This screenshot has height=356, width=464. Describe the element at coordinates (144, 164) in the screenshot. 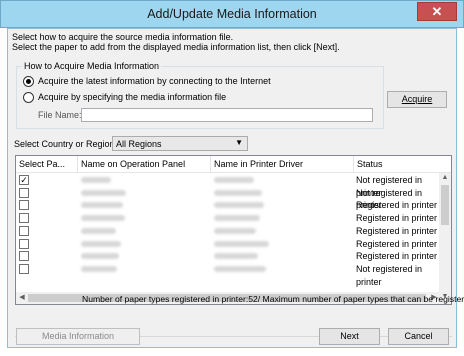

I see `column-header-panel-name: Name on Operation Panel` at that location.